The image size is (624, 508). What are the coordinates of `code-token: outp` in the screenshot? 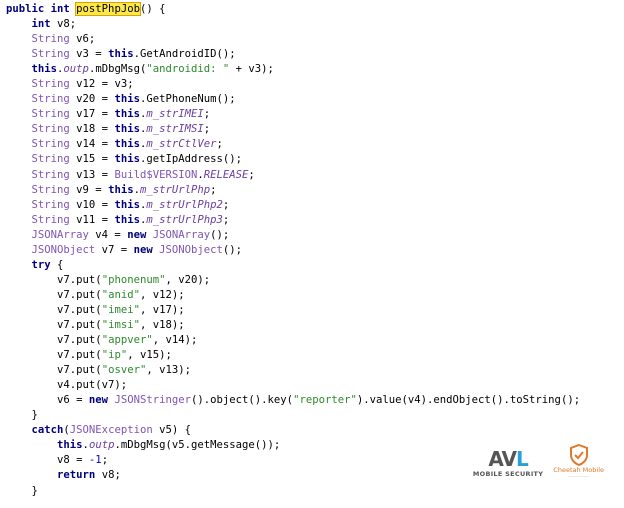 It's located at (76, 69).